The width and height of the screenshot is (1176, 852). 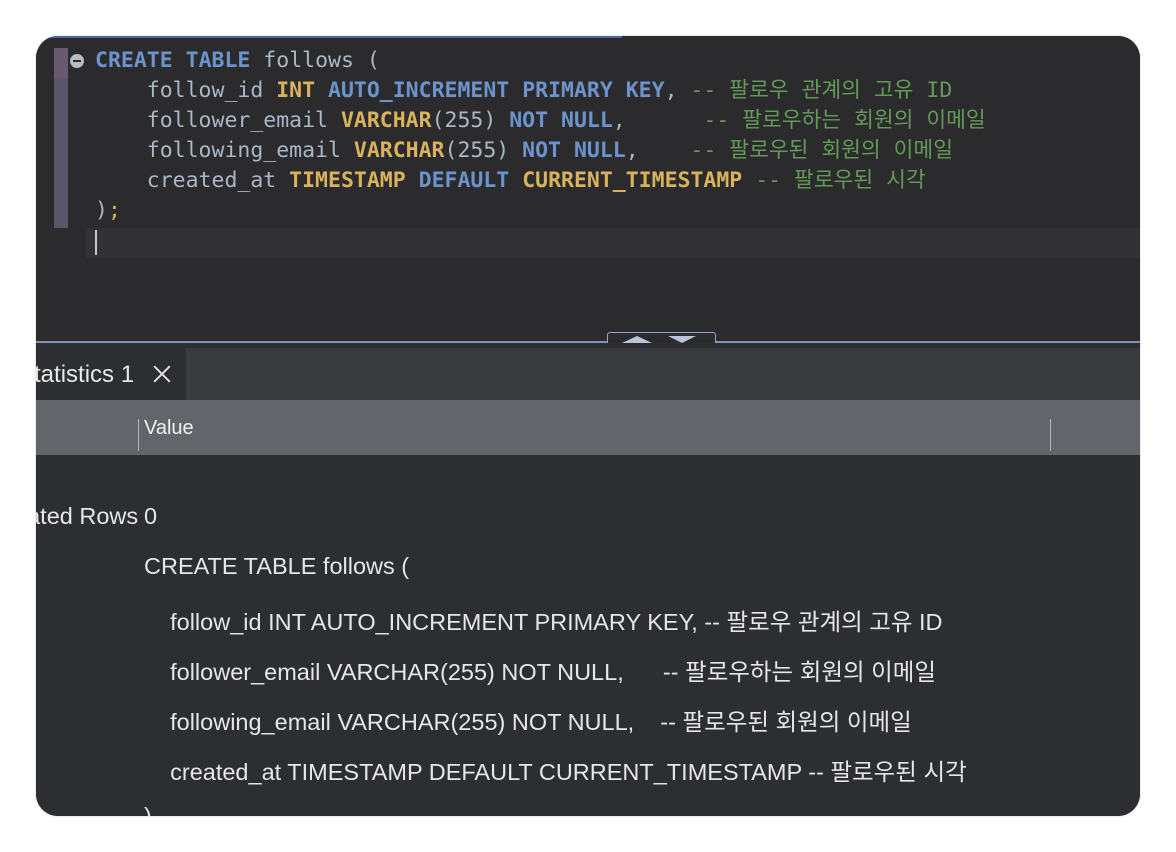 I want to click on code-token: ;, so click(x=114, y=210).